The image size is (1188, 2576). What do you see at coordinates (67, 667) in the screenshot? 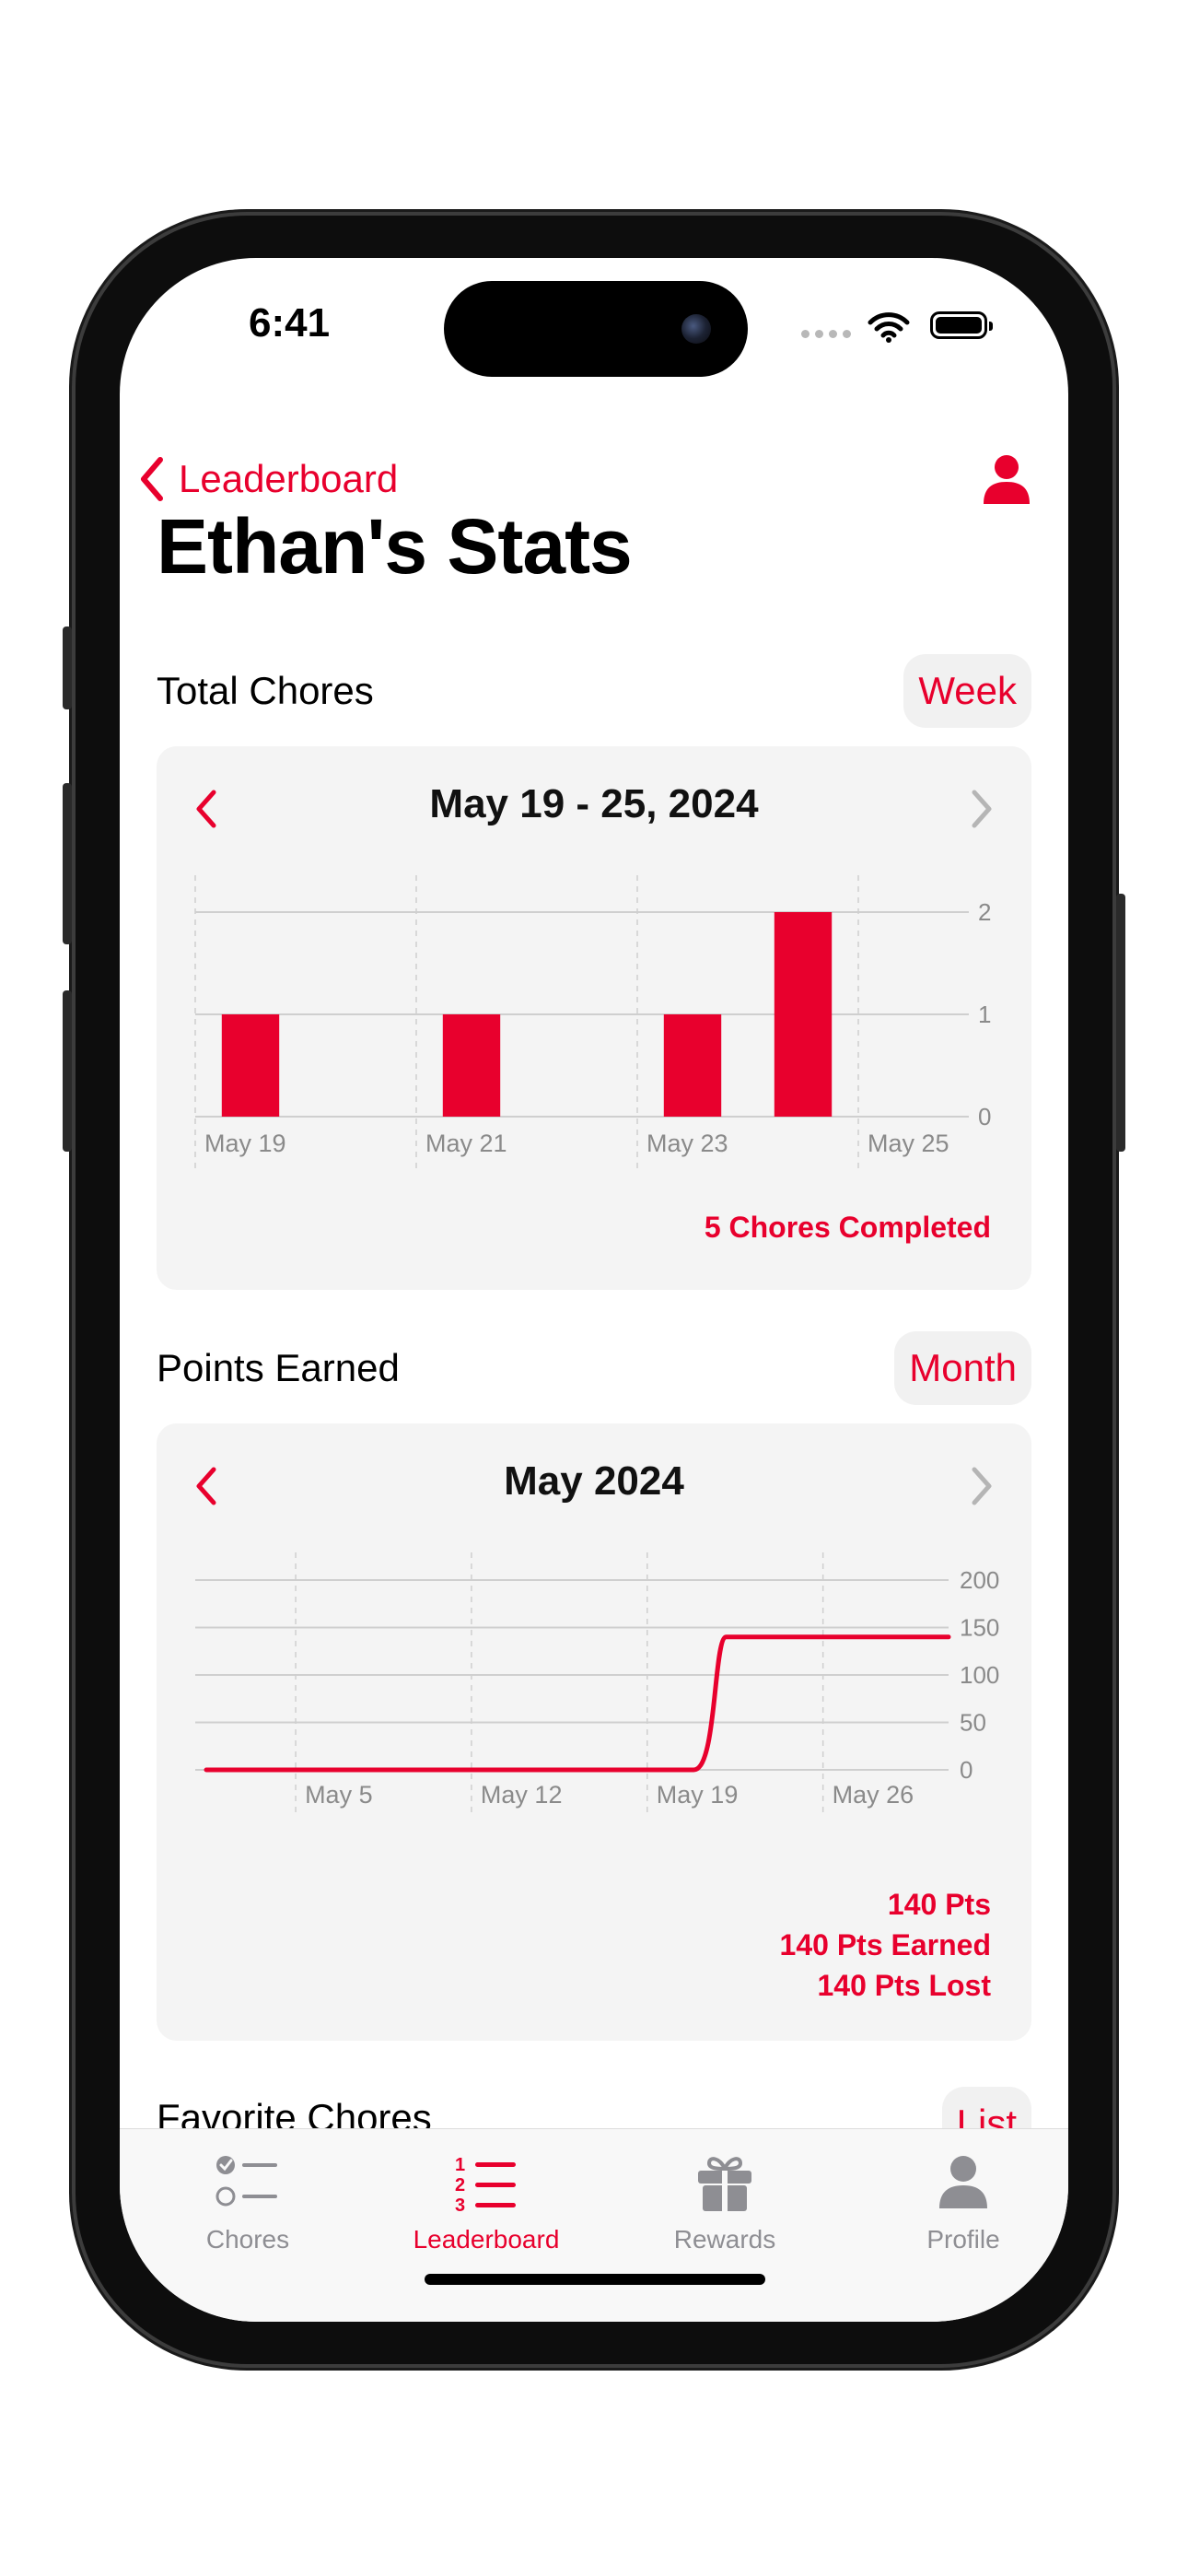
I see `silent-switch` at bounding box center [67, 667].